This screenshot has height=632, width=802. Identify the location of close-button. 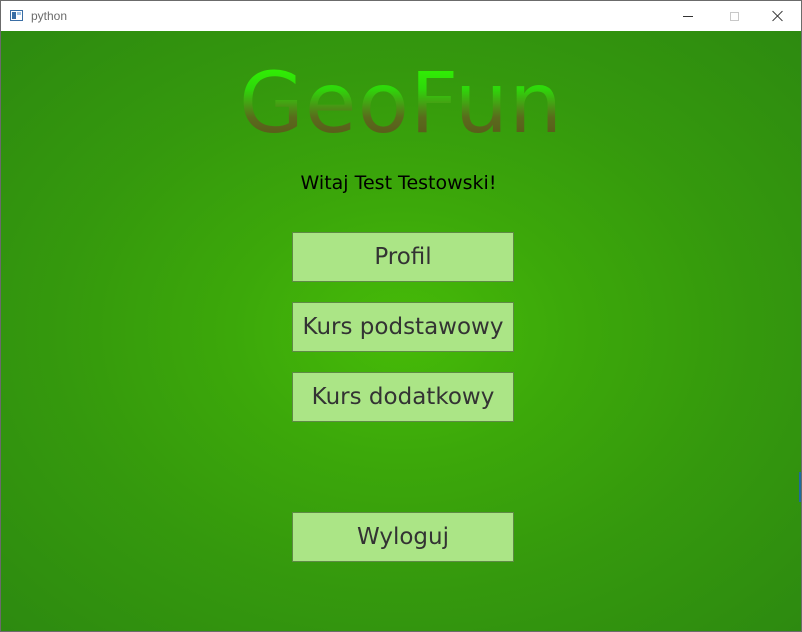
(778, 16).